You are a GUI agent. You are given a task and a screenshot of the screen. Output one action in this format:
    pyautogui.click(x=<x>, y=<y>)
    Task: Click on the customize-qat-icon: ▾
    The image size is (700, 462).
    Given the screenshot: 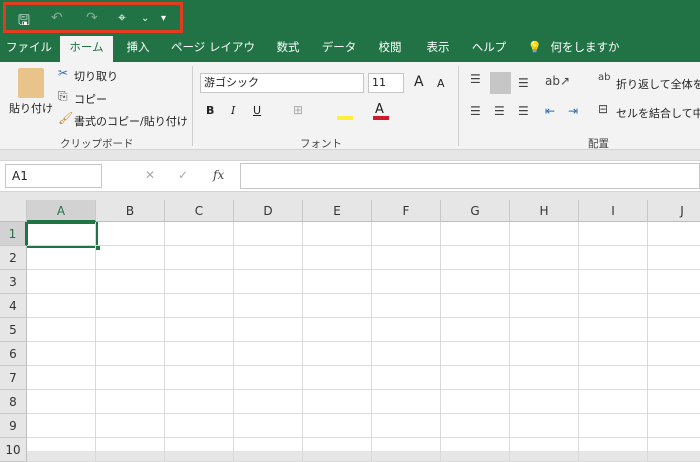 What is the action you would take?
    pyautogui.click(x=163, y=18)
    